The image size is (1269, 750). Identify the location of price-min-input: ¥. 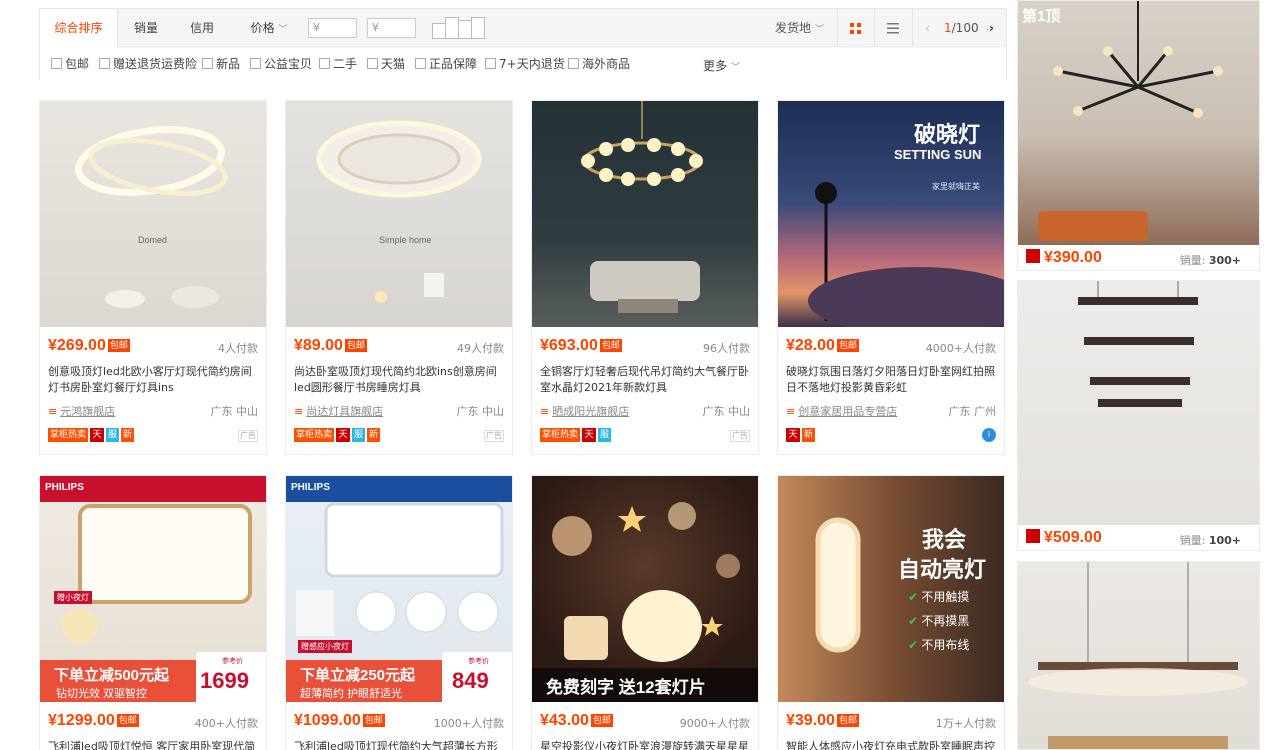
(332, 28).